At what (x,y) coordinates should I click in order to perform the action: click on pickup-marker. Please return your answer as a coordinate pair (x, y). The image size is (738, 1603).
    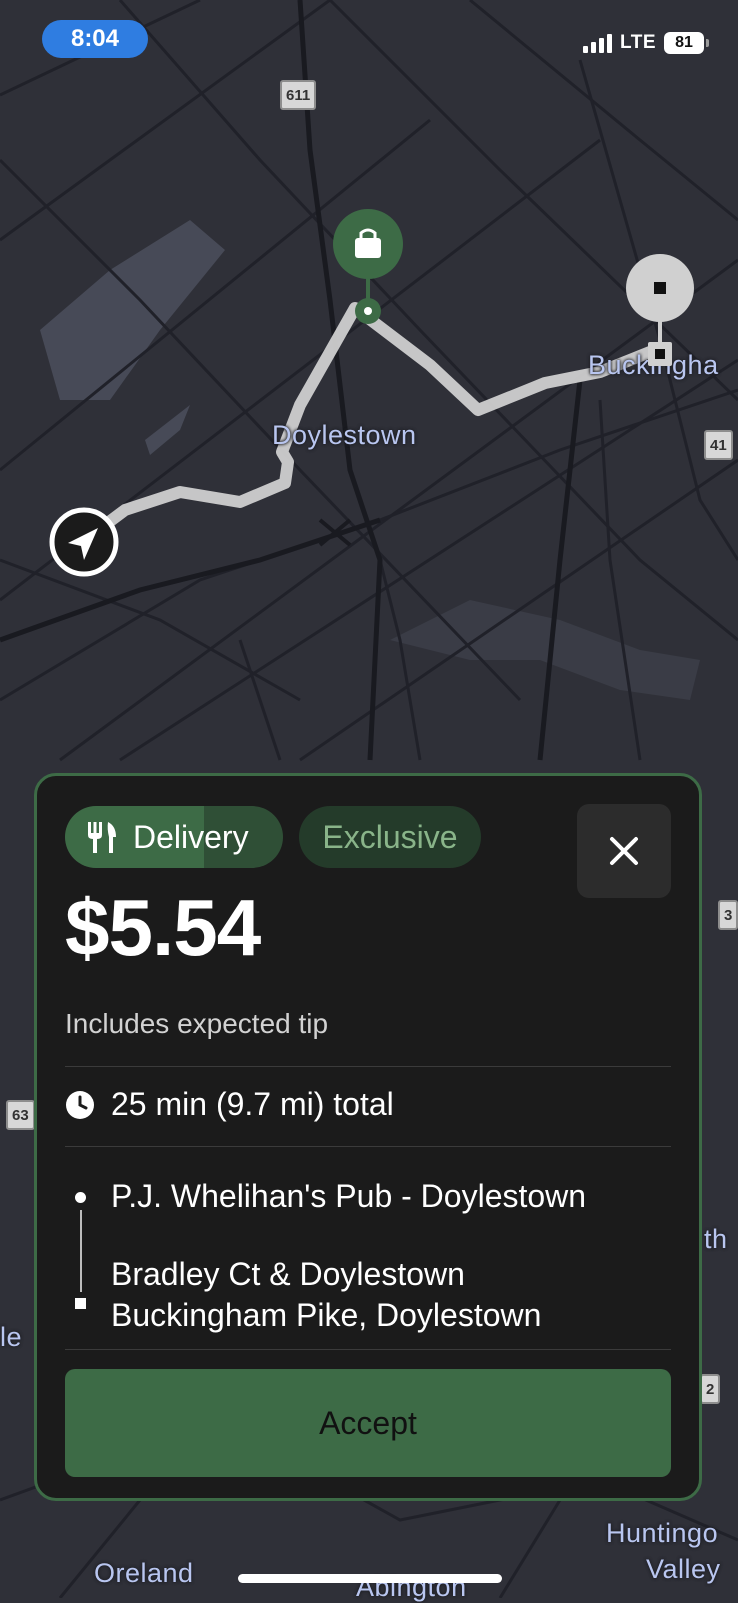
    Looking at the image, I should click on (368, 268).